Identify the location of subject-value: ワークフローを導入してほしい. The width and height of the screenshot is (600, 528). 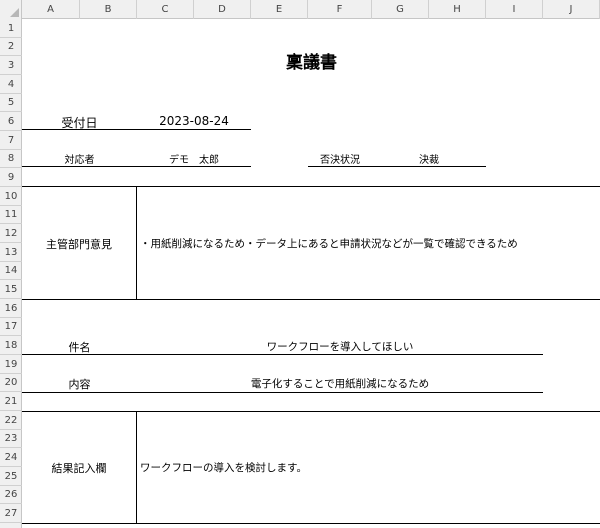
(340, 346).